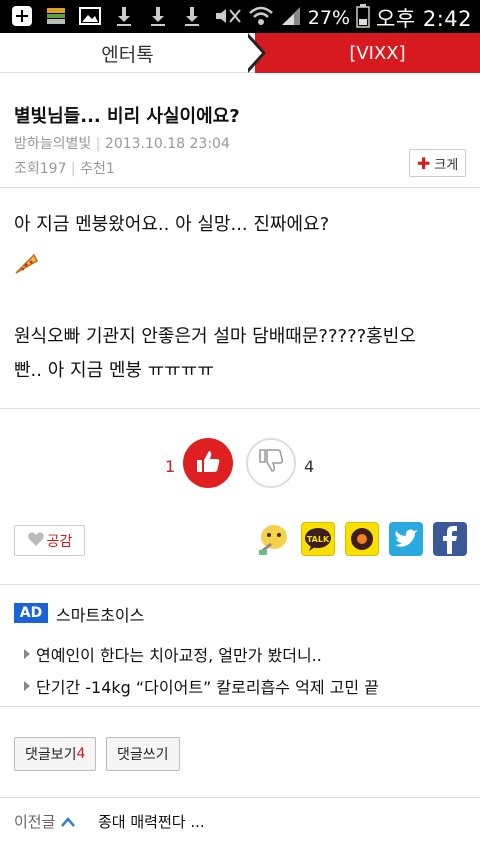  Describe the element at coordinates (59, 541) in the screenshot. I see `empathy-label: 공감` at that location.